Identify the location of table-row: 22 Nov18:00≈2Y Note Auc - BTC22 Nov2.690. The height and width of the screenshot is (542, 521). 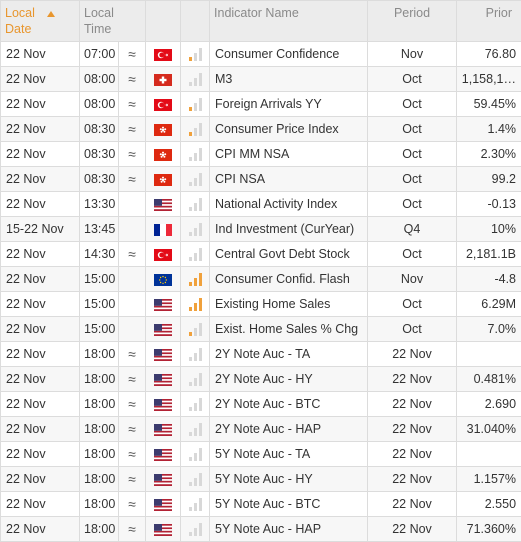
(261, 404).